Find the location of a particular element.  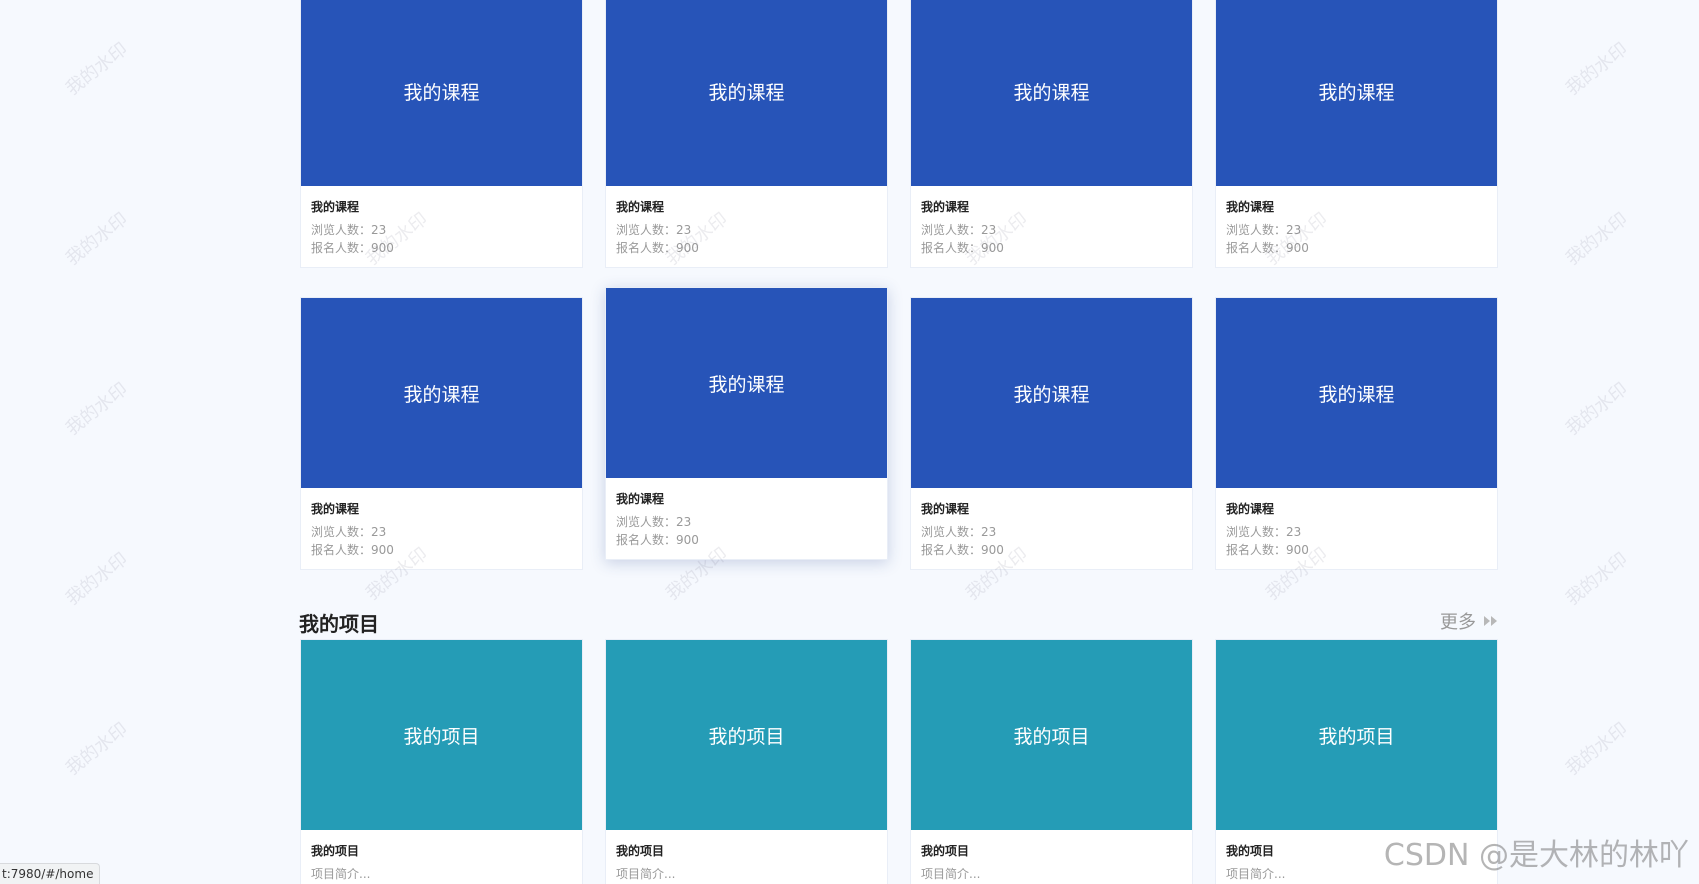

double-chevron-right-icon is located at coordinates (1491, 621).